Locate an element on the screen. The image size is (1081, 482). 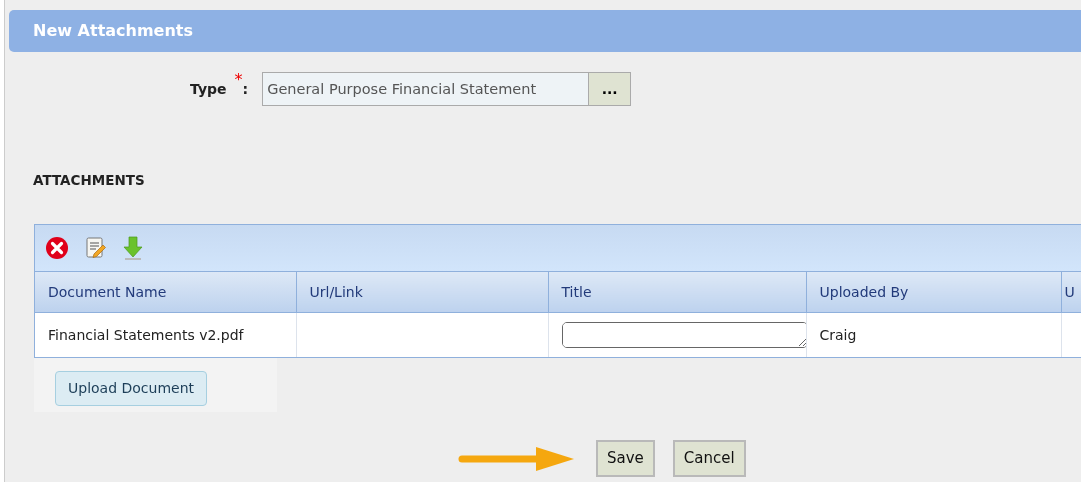
column-header: Title is located at coordinates (677, 292).